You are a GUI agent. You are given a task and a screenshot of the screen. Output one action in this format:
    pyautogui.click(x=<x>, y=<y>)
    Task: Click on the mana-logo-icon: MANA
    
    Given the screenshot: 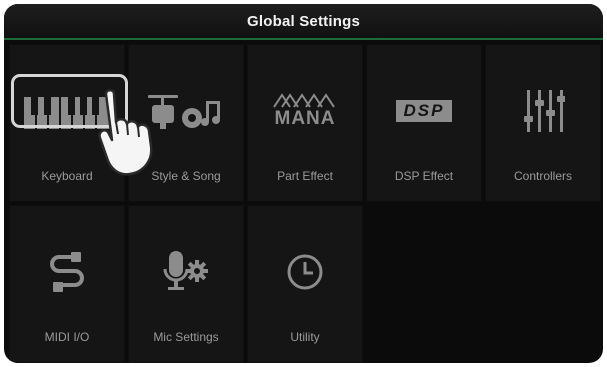 What is the action you would take?
    pyautogui.click(x=305, y=111)
    